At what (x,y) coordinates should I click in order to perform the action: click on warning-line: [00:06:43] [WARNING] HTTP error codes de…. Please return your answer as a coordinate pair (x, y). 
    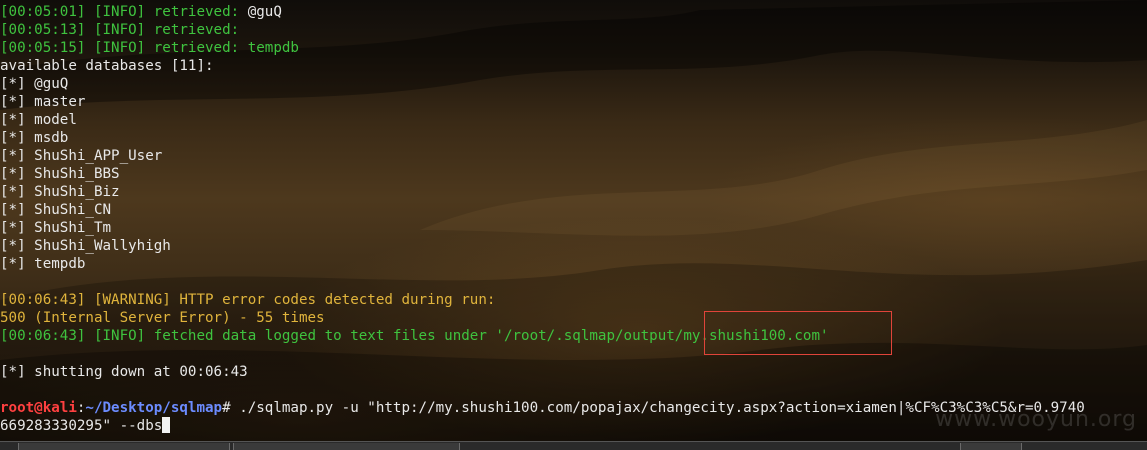
    Looking at the image, I should click on (542, 300).